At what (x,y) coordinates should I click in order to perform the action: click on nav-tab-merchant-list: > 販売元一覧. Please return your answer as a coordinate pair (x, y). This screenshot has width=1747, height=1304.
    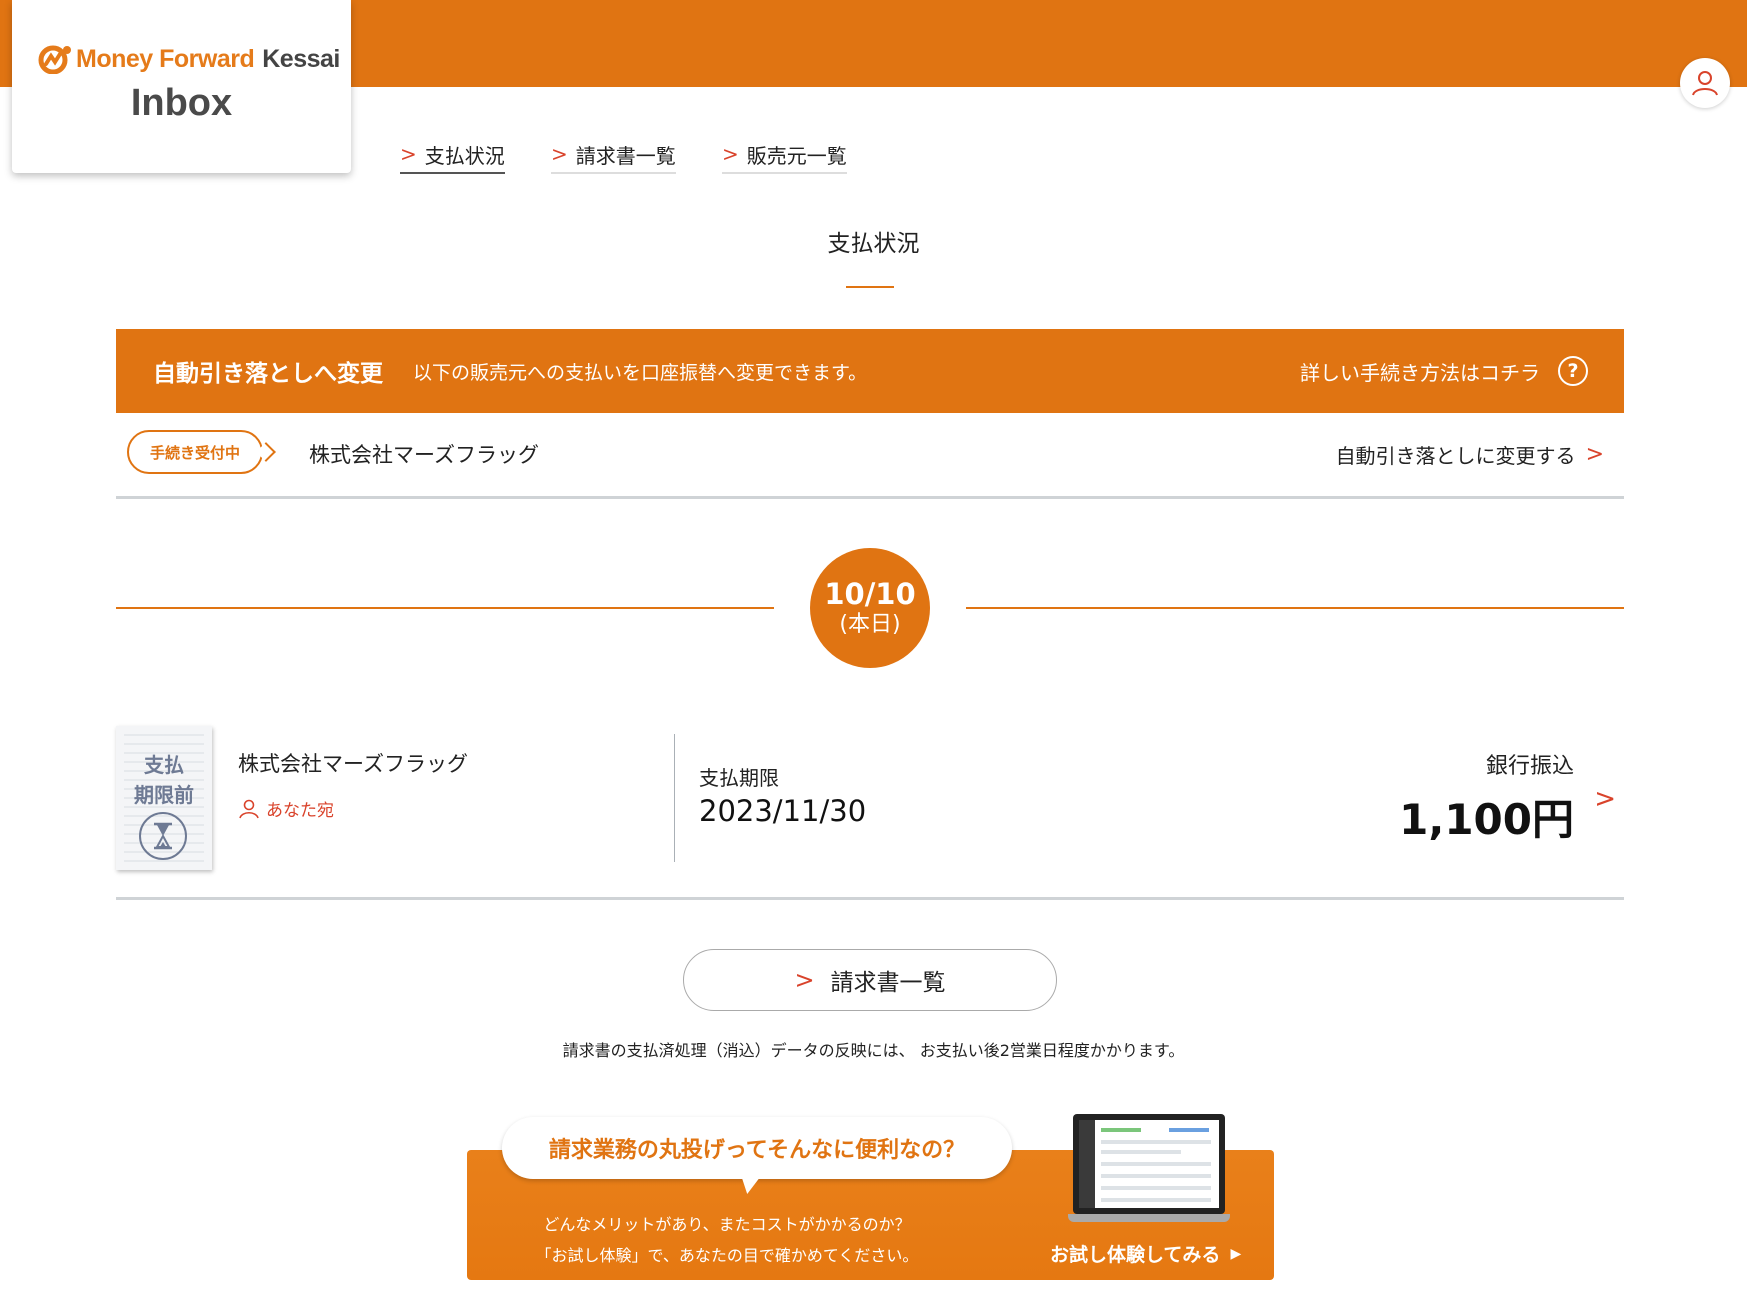
    Looking at the image, I should click on (784, 157).